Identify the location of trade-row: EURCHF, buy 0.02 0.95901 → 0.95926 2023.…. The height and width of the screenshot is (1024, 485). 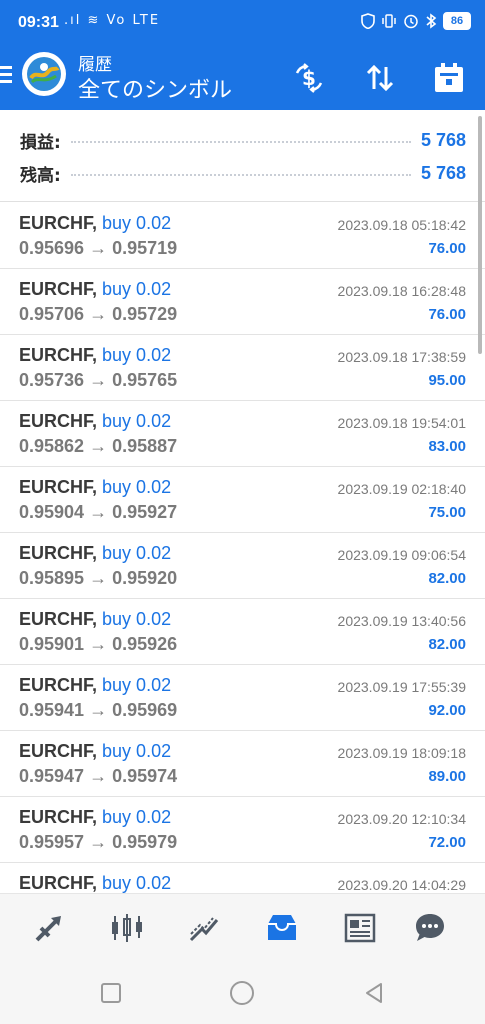
(242, 632).